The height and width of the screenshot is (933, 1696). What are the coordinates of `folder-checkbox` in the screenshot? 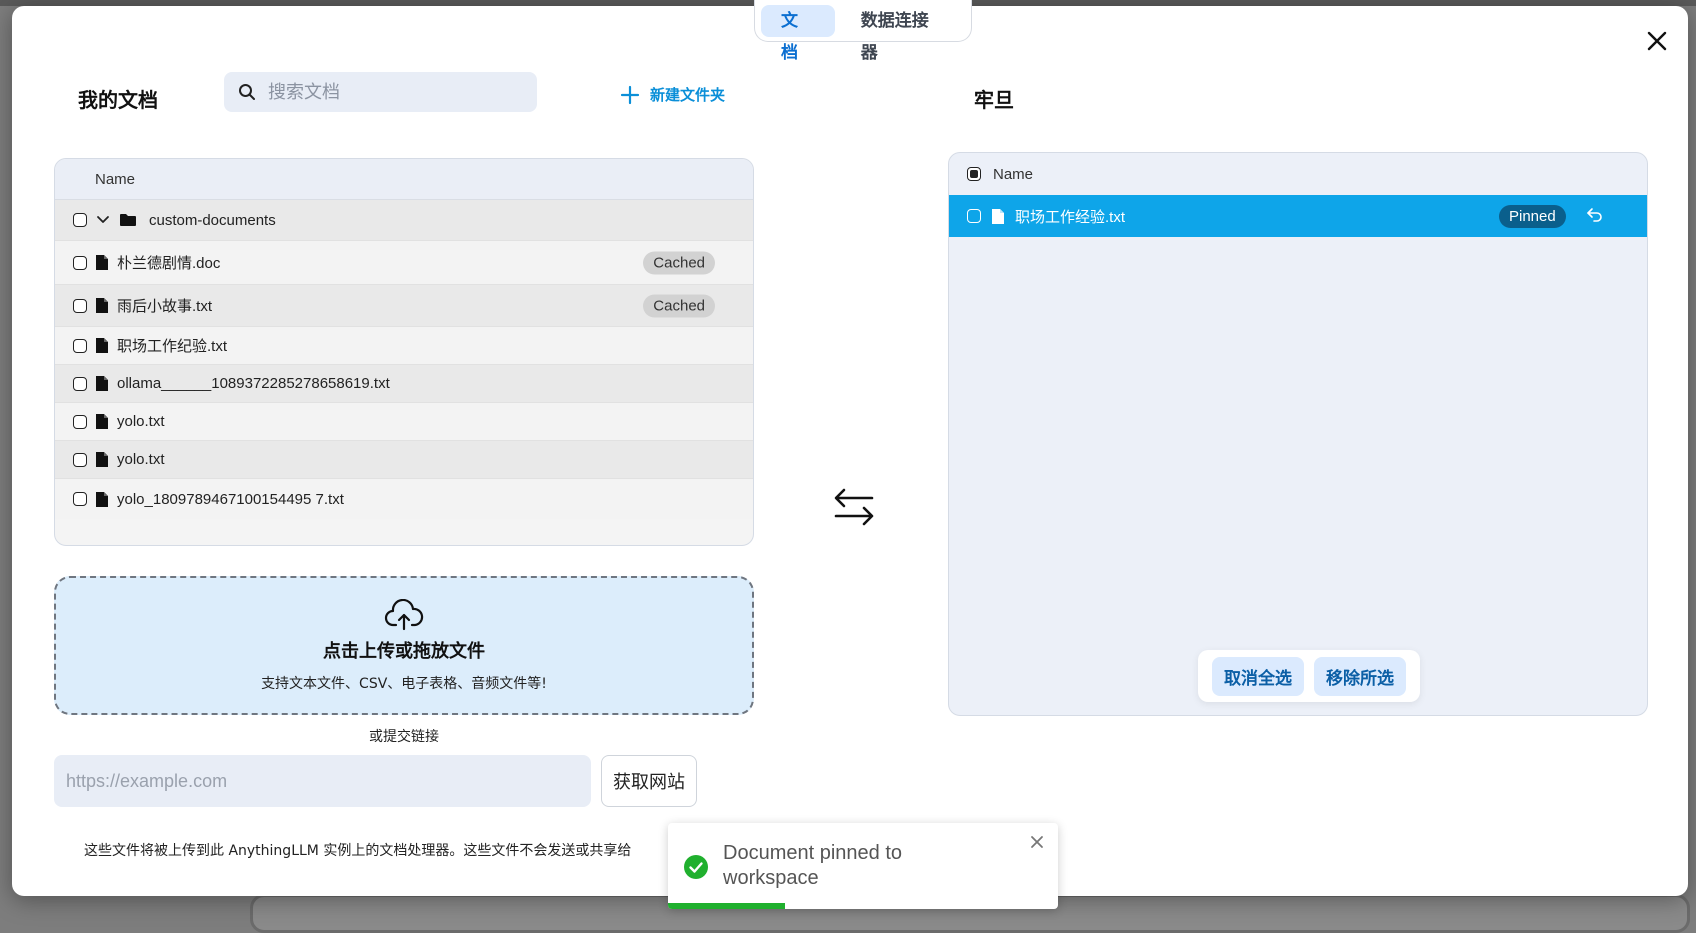 It's located at (80, 220).